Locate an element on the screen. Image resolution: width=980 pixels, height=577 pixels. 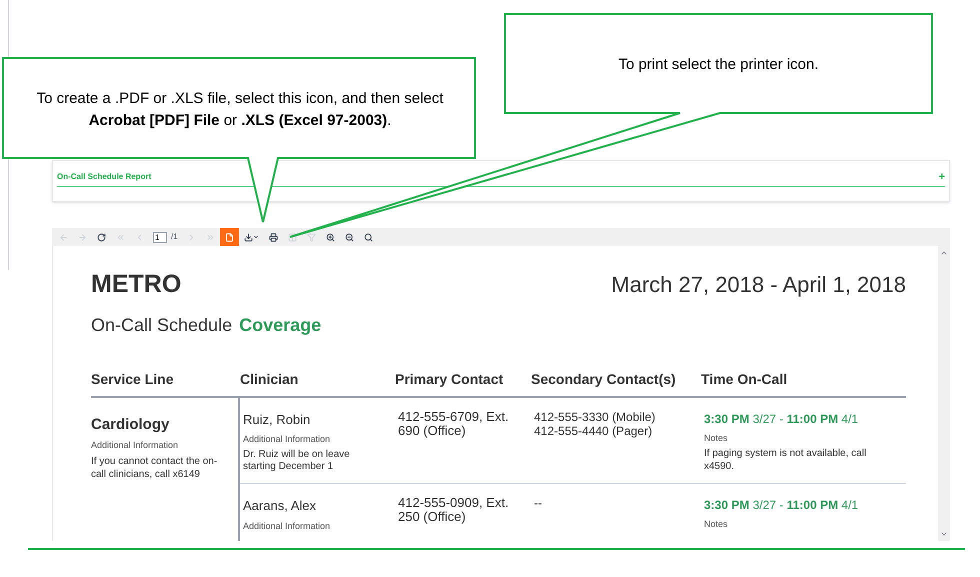
clinician-name: Ruiz, Robin is located at coordinates (277, 419).